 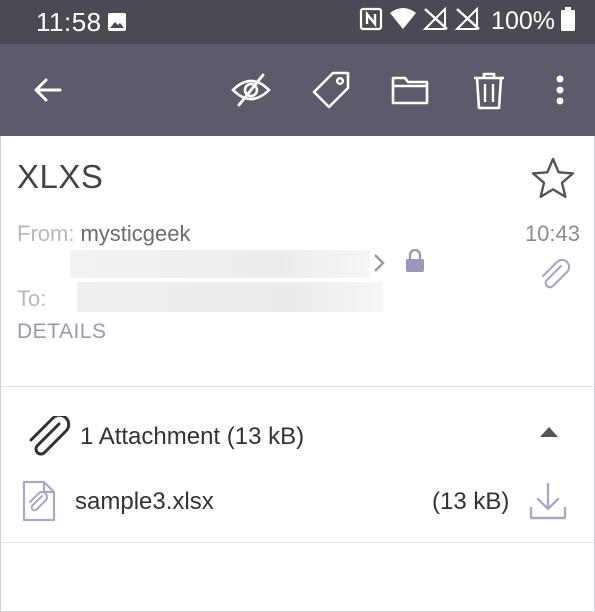 What do you see at coordinates (60, 176) in the screenshot?
I see `email-subject: XLXS` at bounding box center [60, 176].